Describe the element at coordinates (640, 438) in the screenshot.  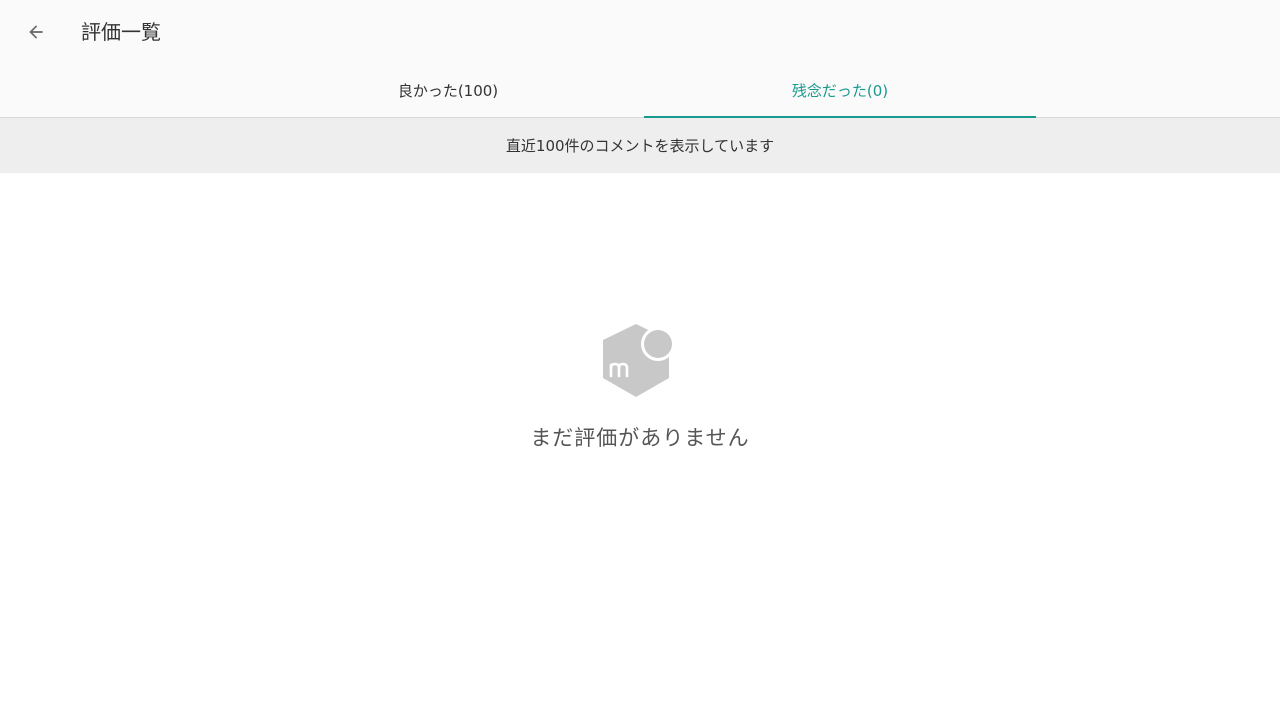
I see `empty-message: まだ評価がありません` at that location.